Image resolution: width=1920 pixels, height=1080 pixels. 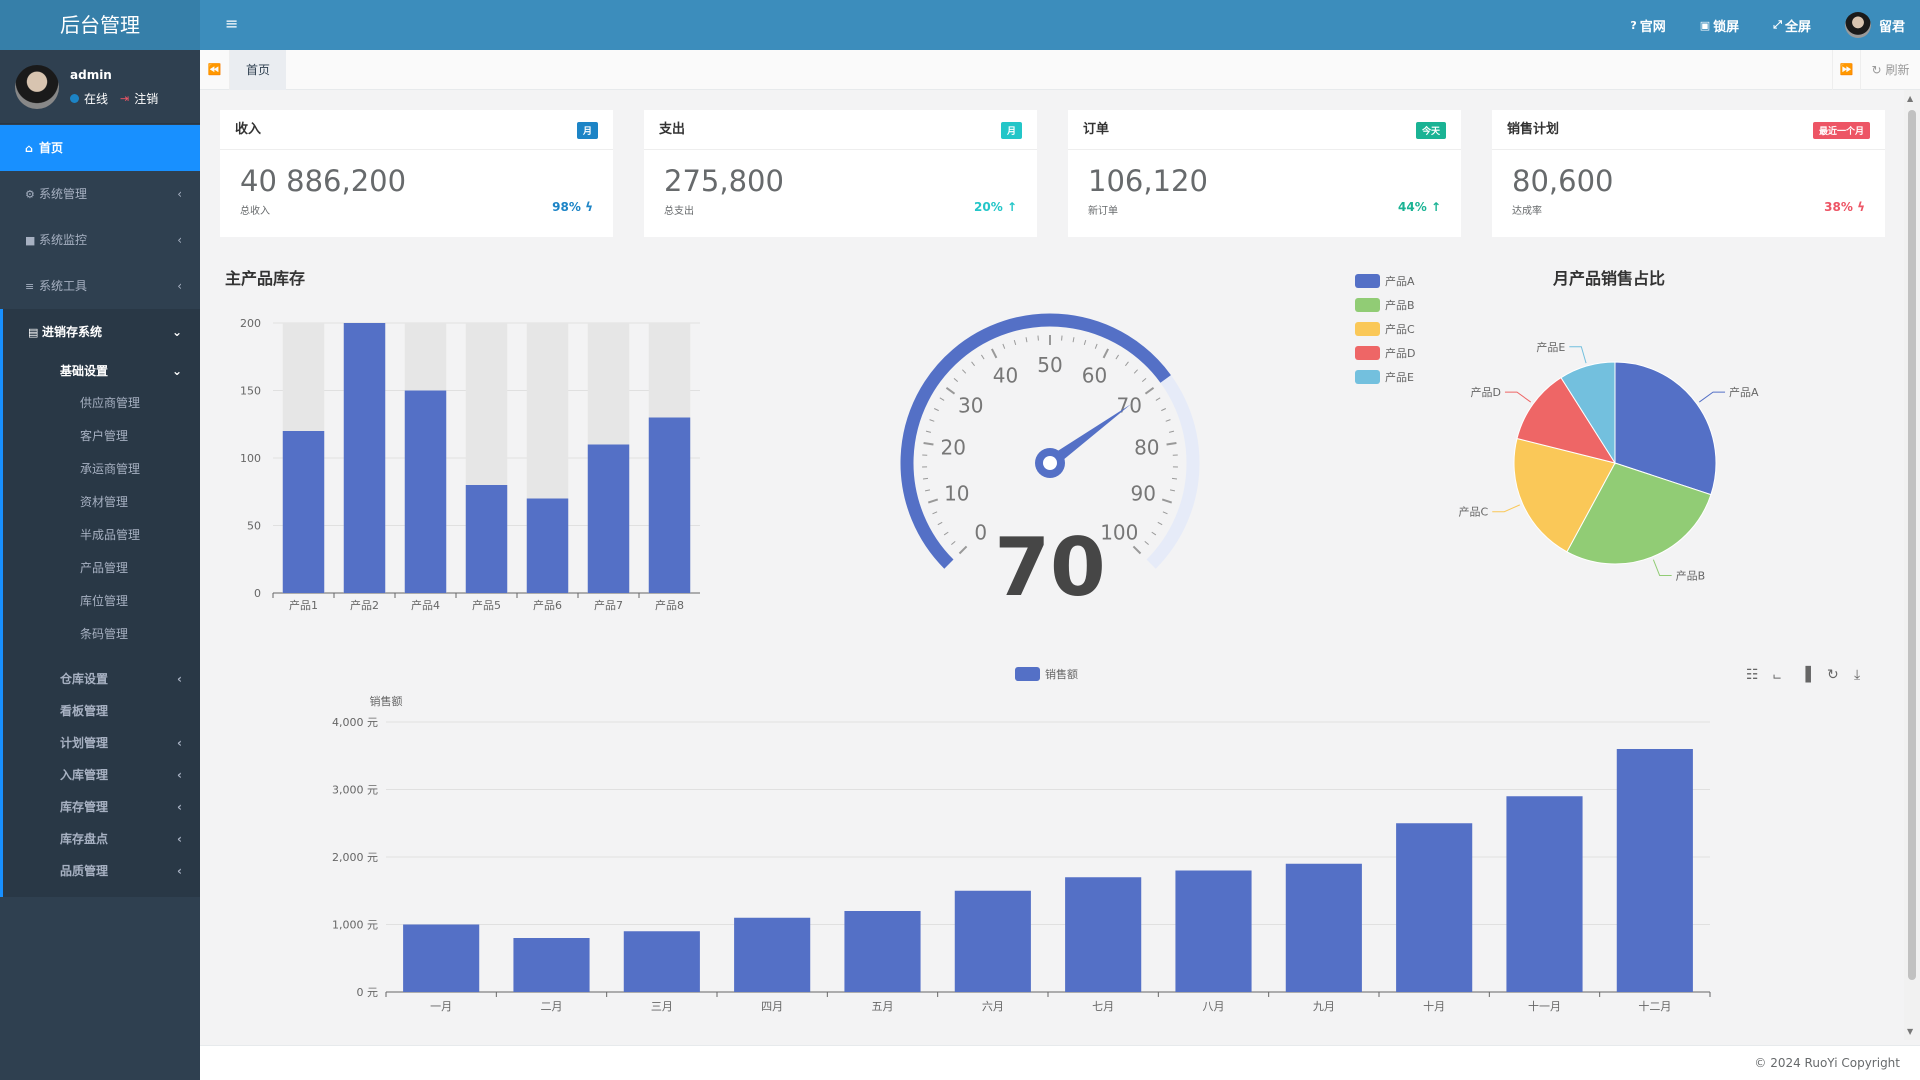 What do you see at coordinates (100, 148) in the screenshot?
I see `sidebar-item-home: ⌂ 首页` at bounding box center [100, 148].